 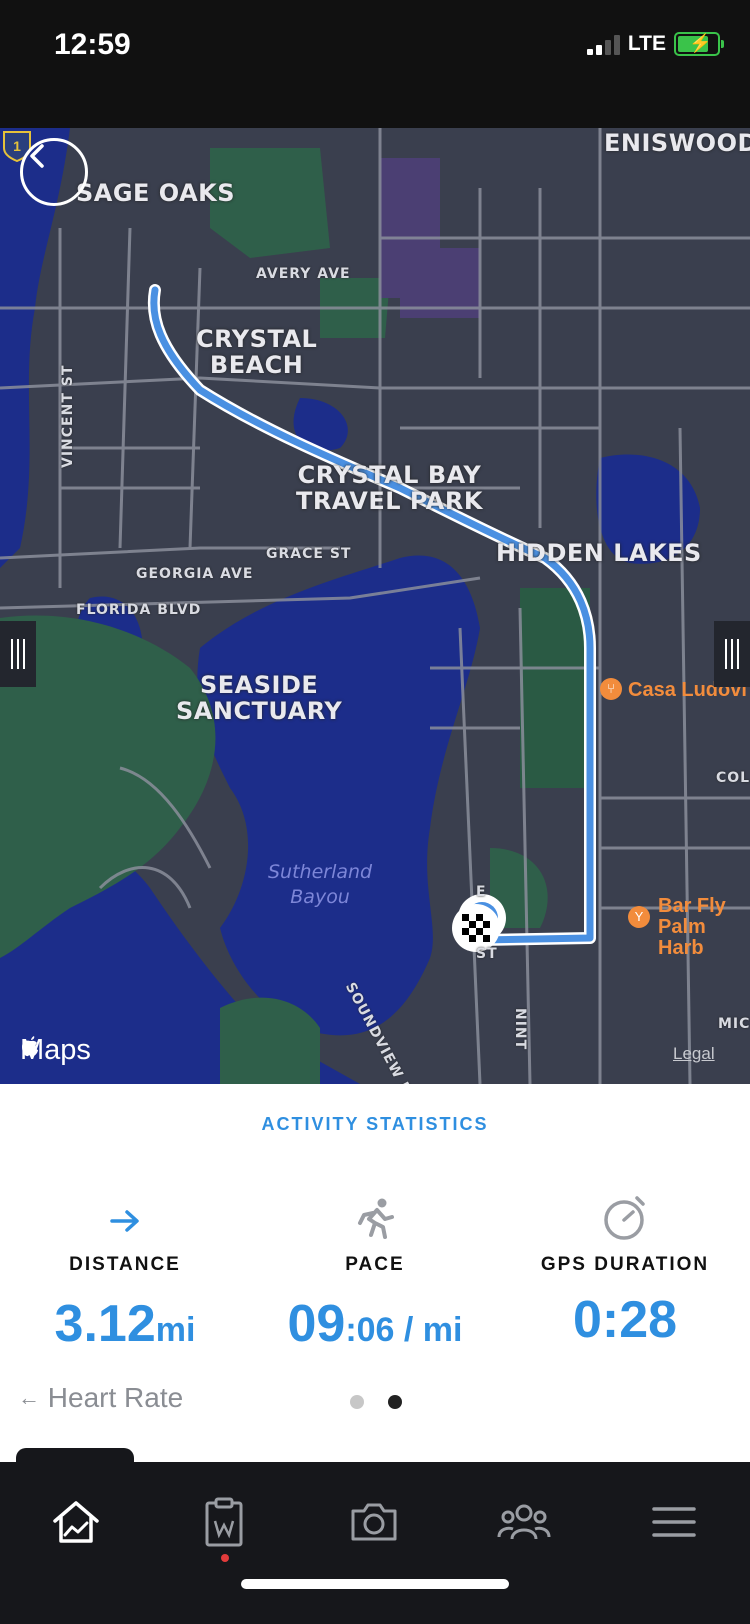 What do you see at coordinates (303, 274) in the screenshot?
I see `street-label: AVERY AVE` at bounding box center [303, 274].